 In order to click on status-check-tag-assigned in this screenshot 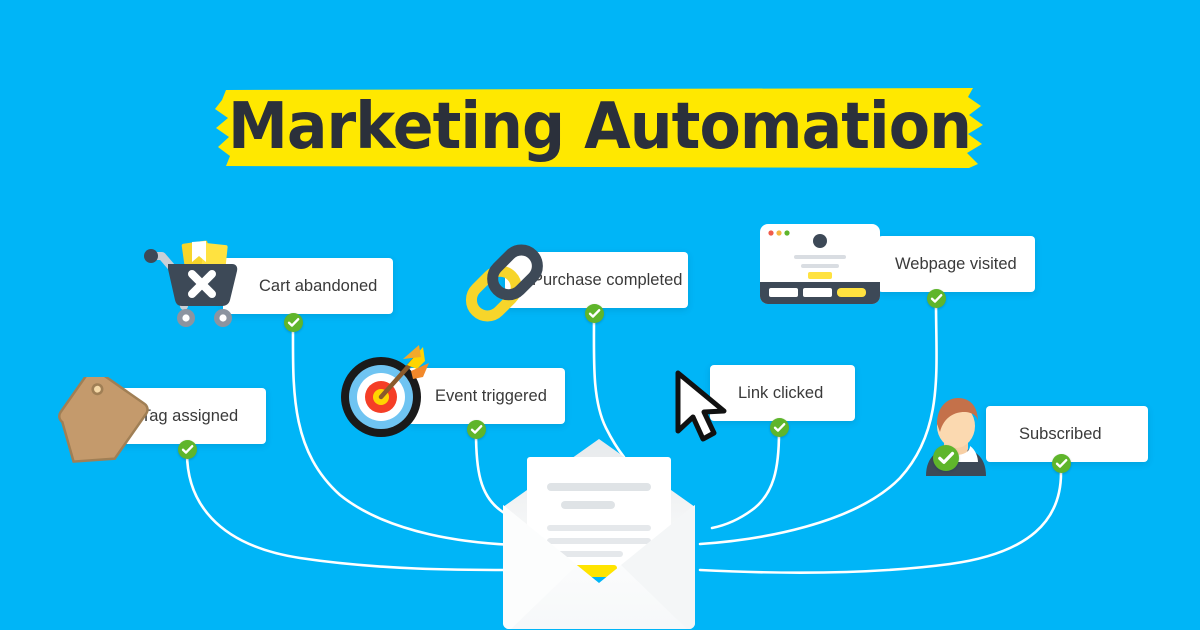, I will do `click(187, 449)`.